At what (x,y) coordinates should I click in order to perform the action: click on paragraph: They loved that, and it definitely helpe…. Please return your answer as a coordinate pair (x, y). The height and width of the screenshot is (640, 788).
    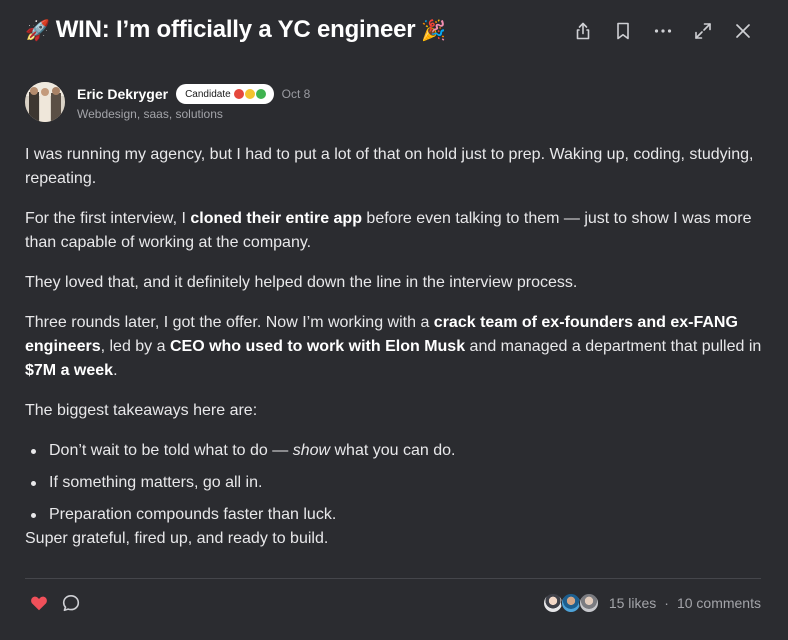
    Looking at the image, I should click on (301, 282).